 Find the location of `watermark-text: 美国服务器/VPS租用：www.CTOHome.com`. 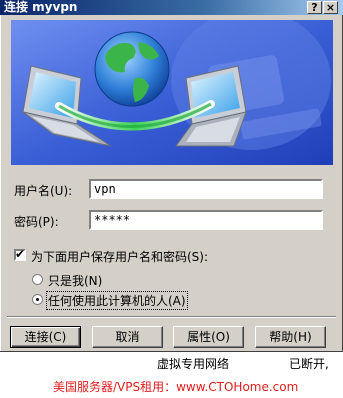

watermark-text: 美国服务器/VPS租用：www.CTOHome.com is located at coordinates (176, 387).